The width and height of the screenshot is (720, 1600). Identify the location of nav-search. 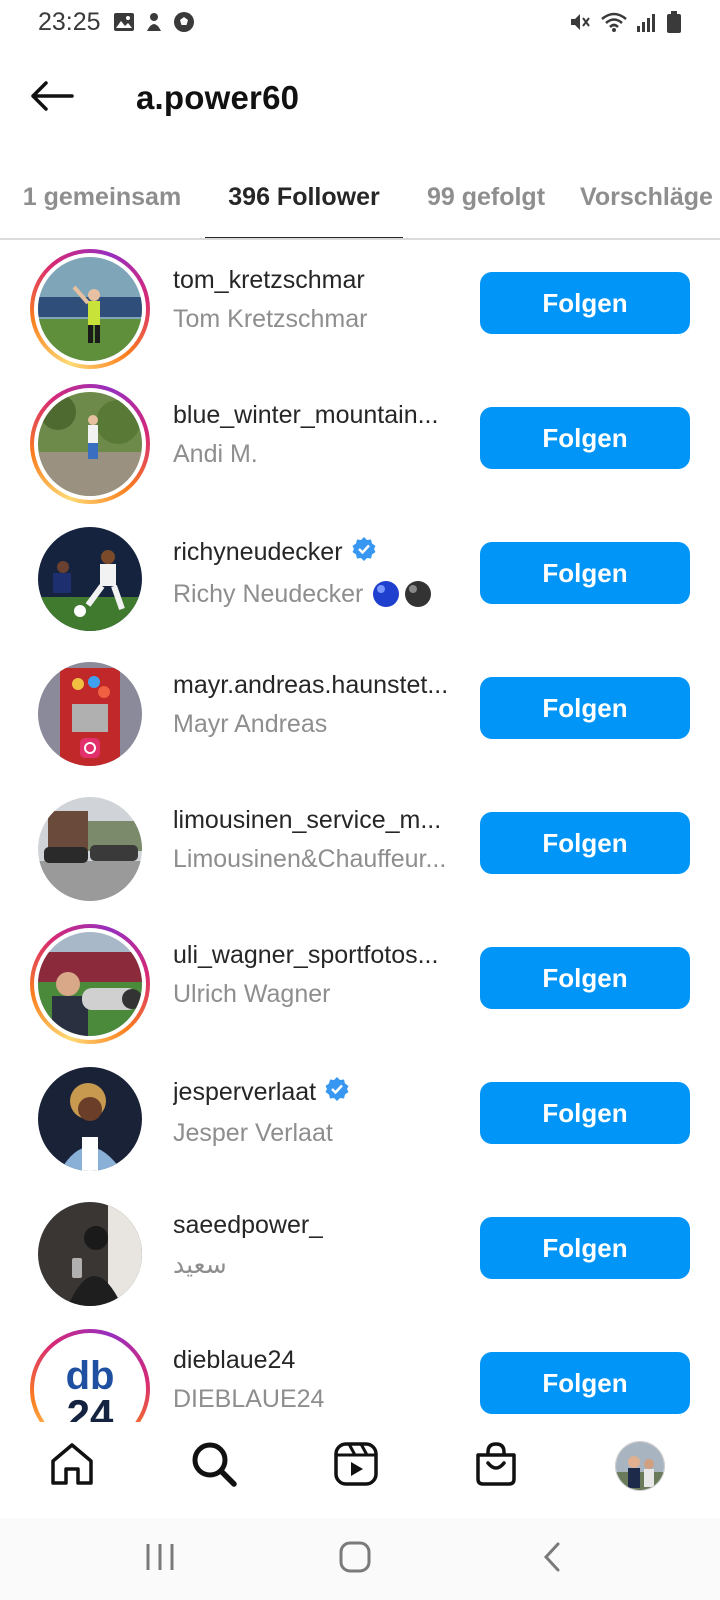
(214, 1466).